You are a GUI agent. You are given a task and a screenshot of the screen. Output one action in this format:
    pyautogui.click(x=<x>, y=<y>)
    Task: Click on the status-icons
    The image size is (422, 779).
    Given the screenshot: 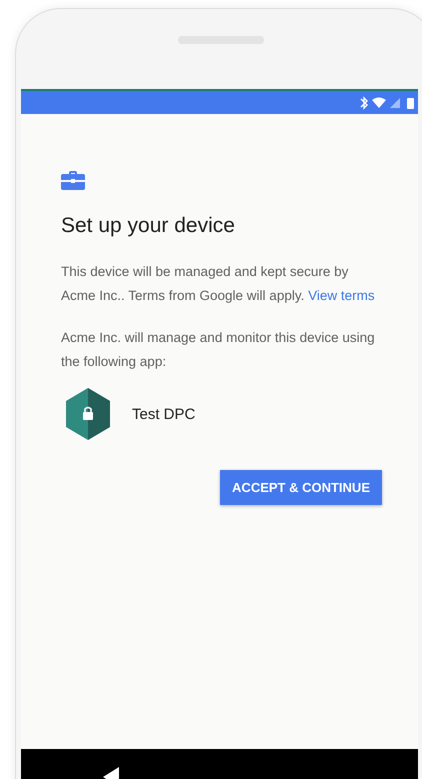 What is the action you would take?
    pyautogui.click(x=387, y=103)
    